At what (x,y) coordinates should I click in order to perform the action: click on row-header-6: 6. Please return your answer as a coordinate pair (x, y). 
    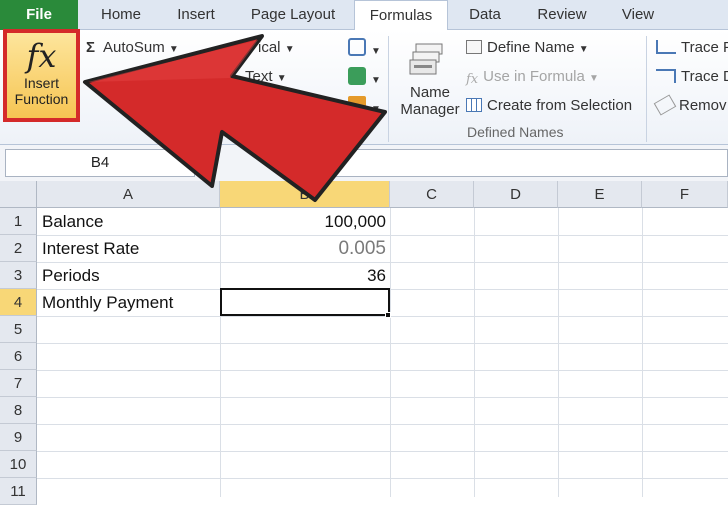
    Looking at the image, I should click on (18, 356).